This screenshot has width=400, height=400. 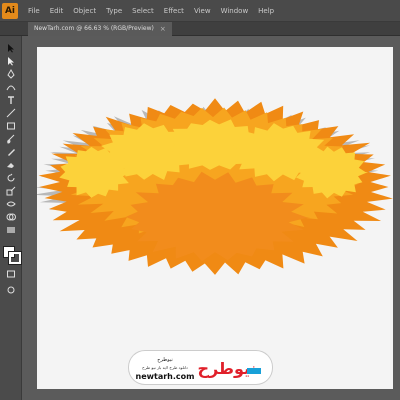 What do you see at coordinates (11, 290) in the screenshot?
I see `draw-mode-icon` at bounding box center [11, 290].